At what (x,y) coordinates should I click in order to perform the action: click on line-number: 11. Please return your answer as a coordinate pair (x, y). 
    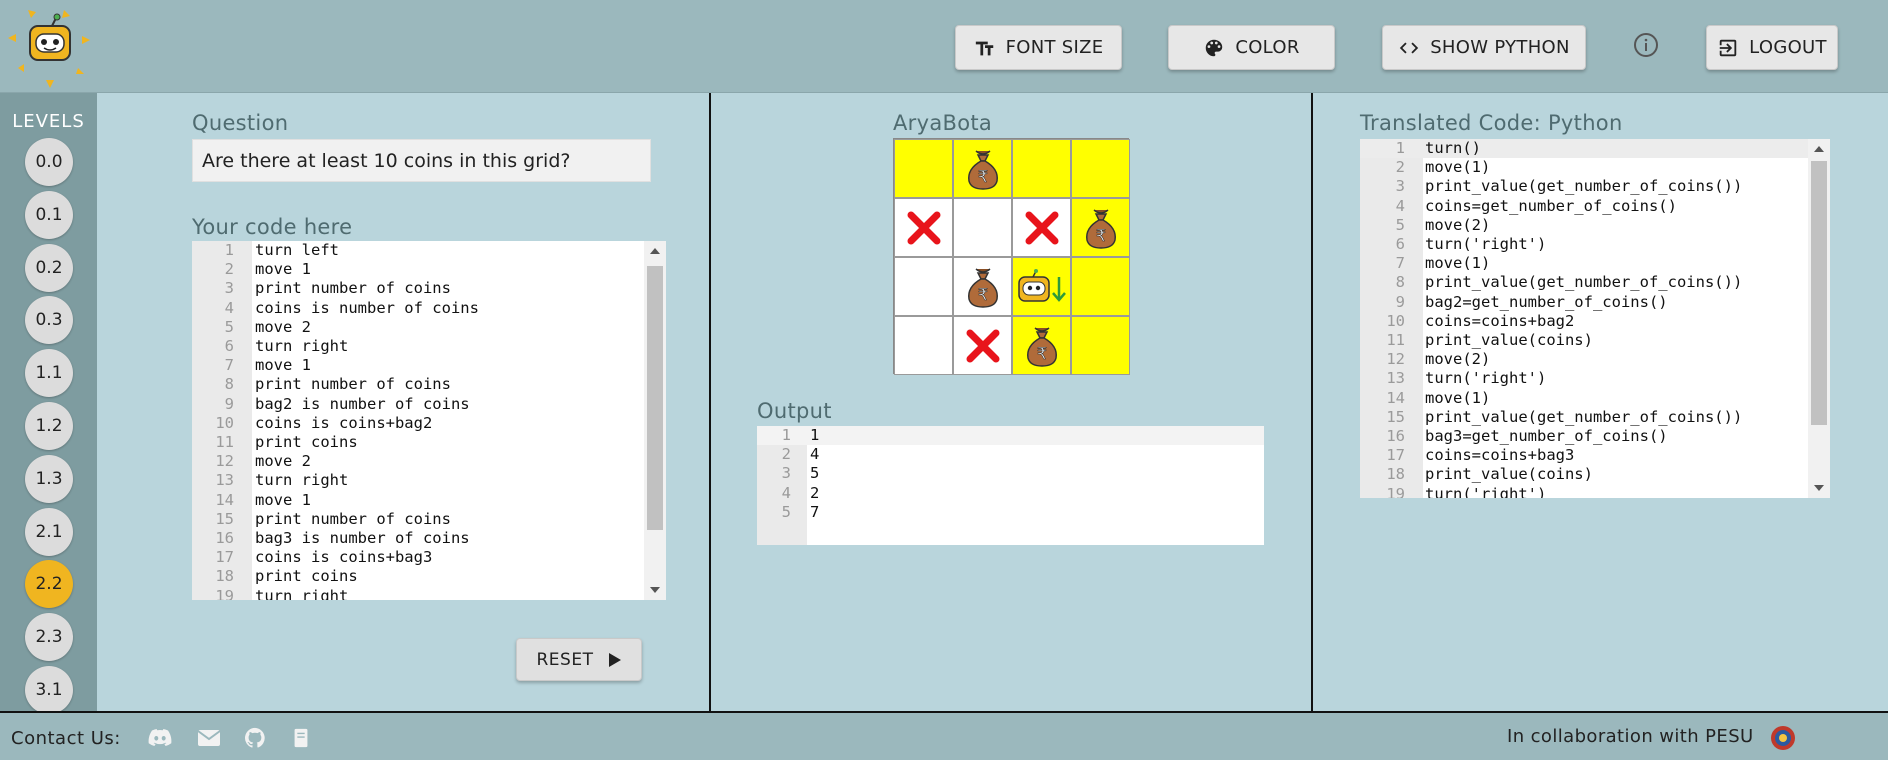
    Looking at the image, I should click on (224, 442).